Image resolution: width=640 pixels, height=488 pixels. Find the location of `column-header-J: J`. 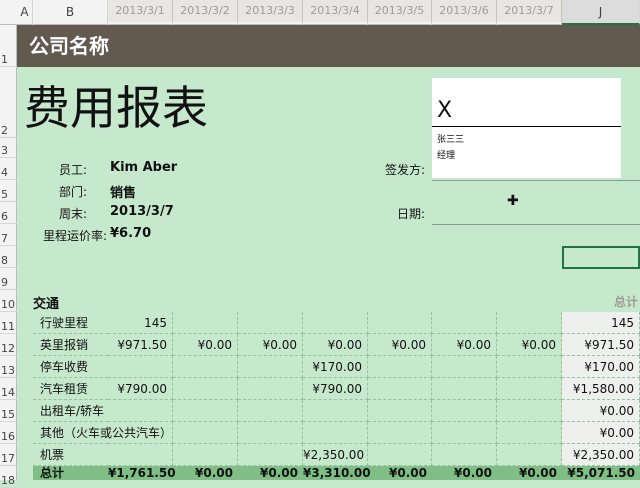

column-header-J: J is located at coordinates (601, 12).